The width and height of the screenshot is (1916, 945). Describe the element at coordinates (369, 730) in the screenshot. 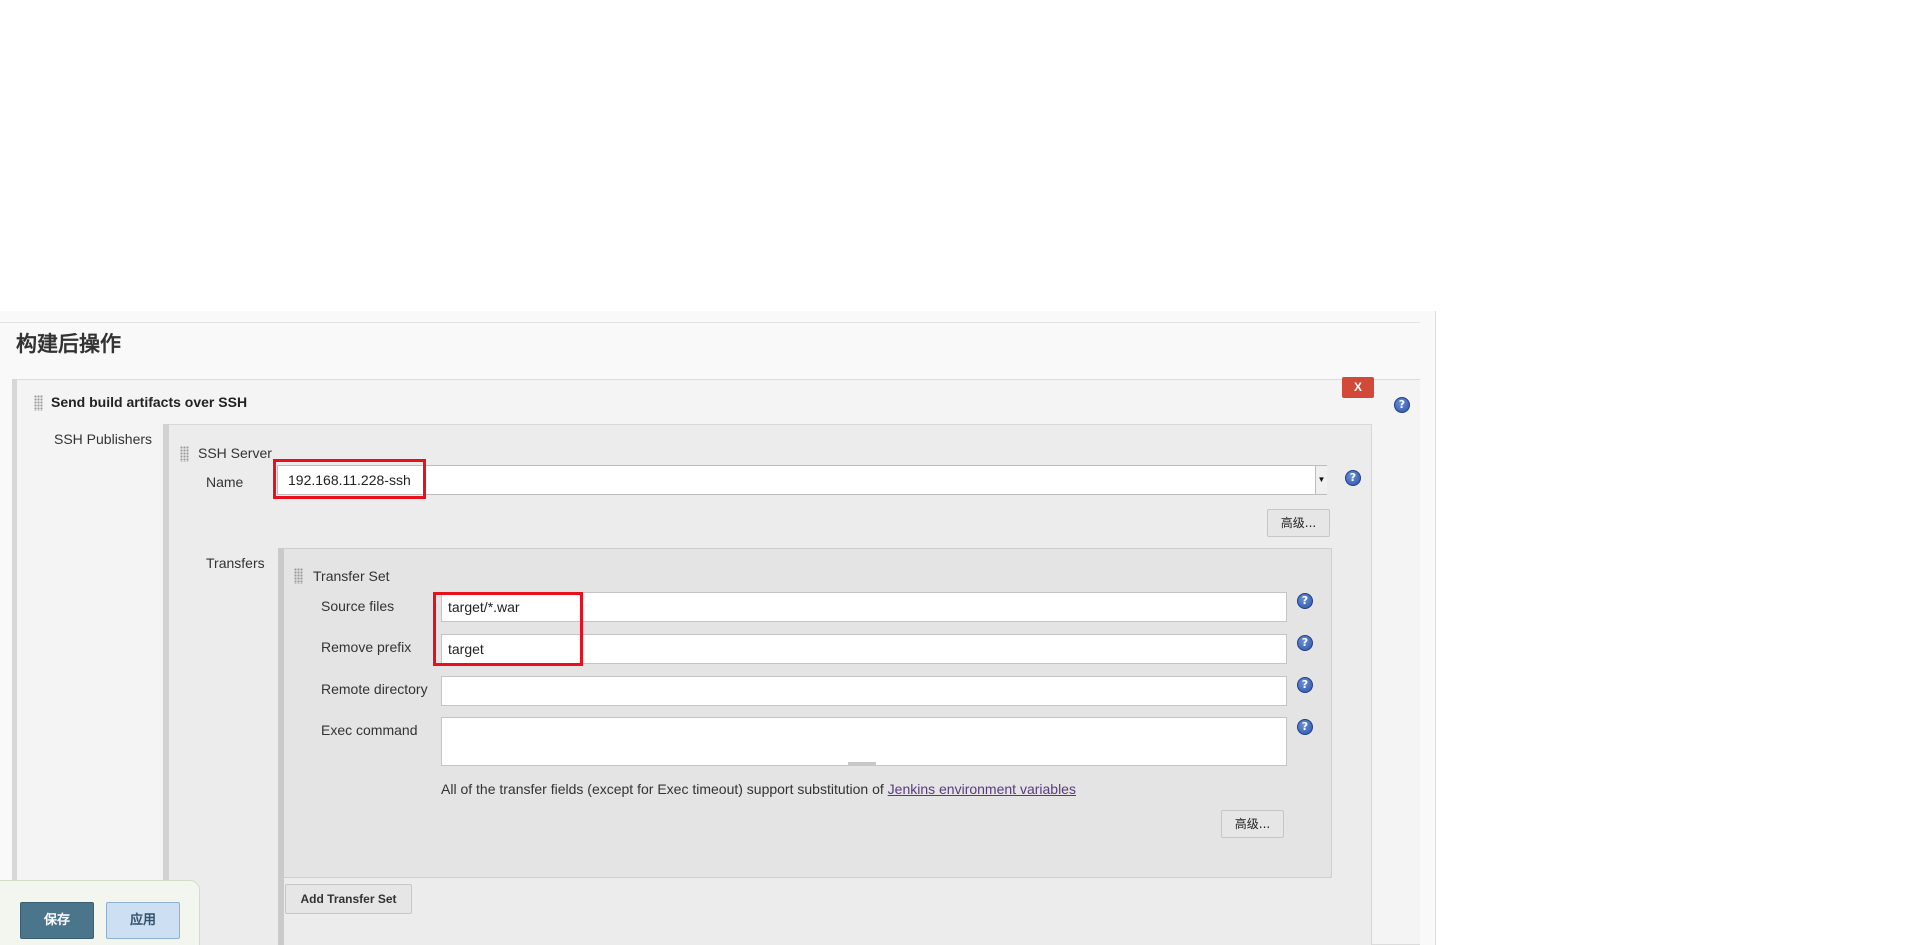

I see `exec-command-label: Exec command` at that location.